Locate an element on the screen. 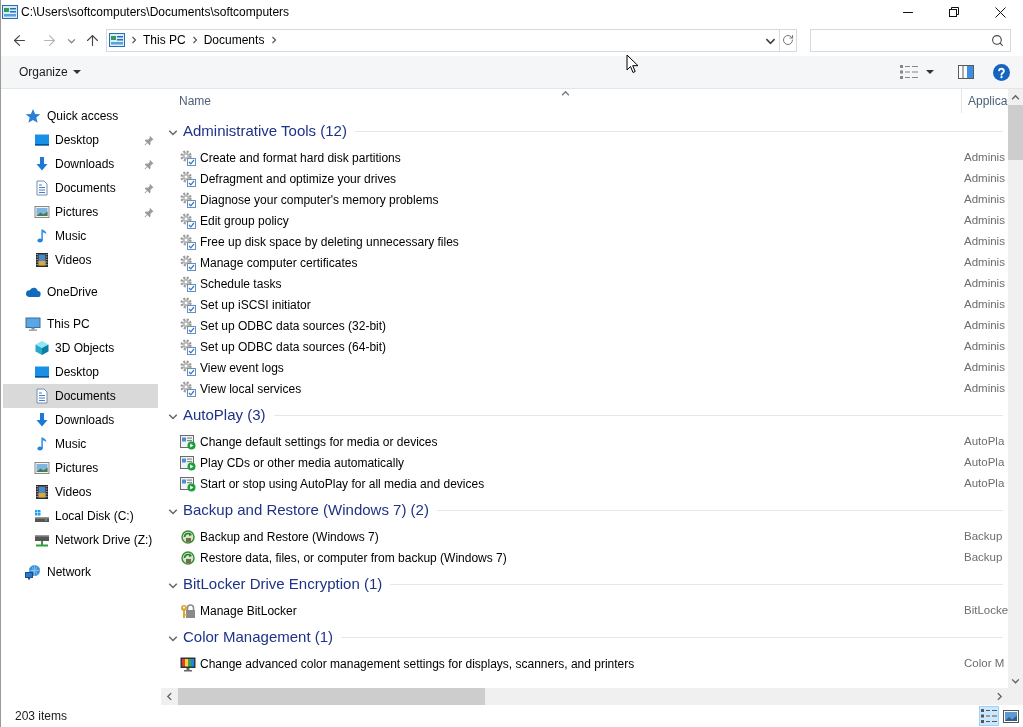 Image resolution: width=1023 pixels, height=727 pixels. refresh-button is located at coordinates (788, 40).